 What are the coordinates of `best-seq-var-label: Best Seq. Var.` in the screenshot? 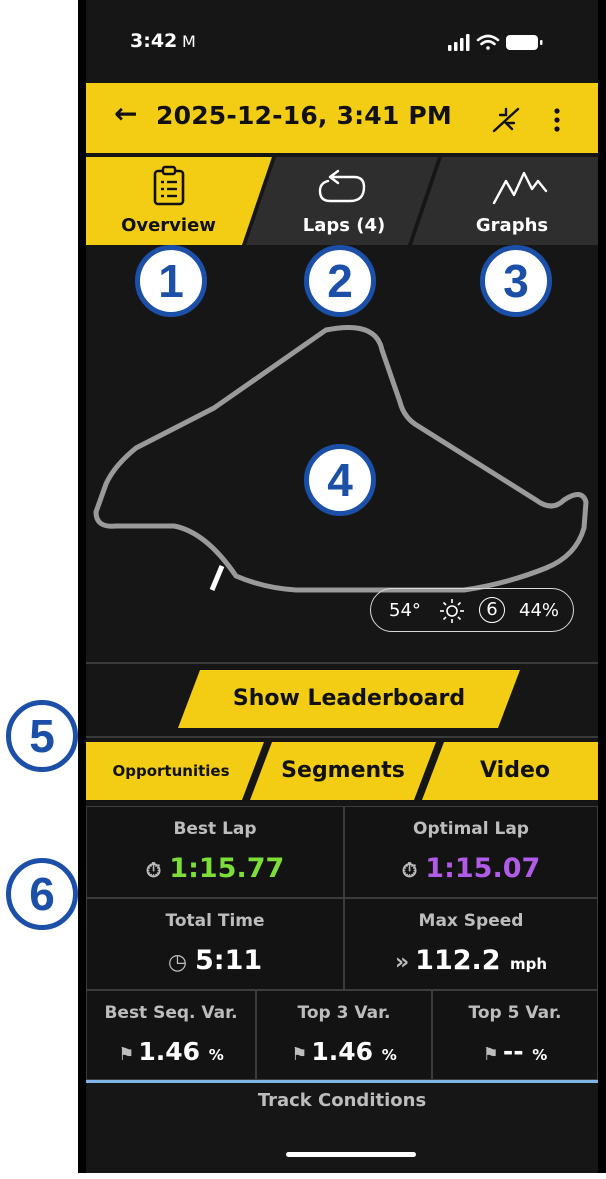 It's located at (171, 1013).